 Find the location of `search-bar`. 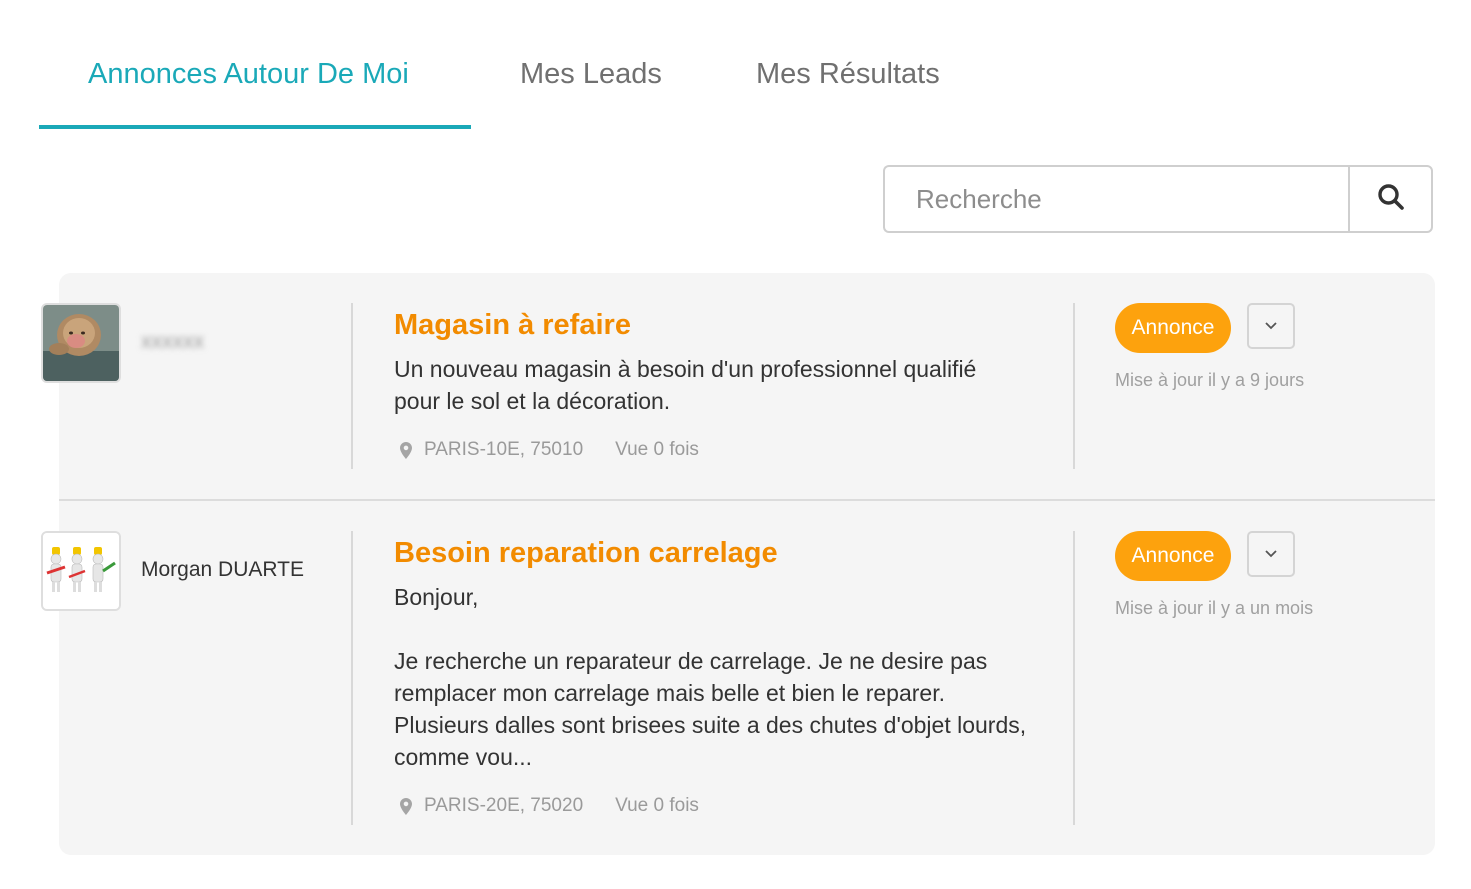

search-bar is located at coordinates (1158, 199).